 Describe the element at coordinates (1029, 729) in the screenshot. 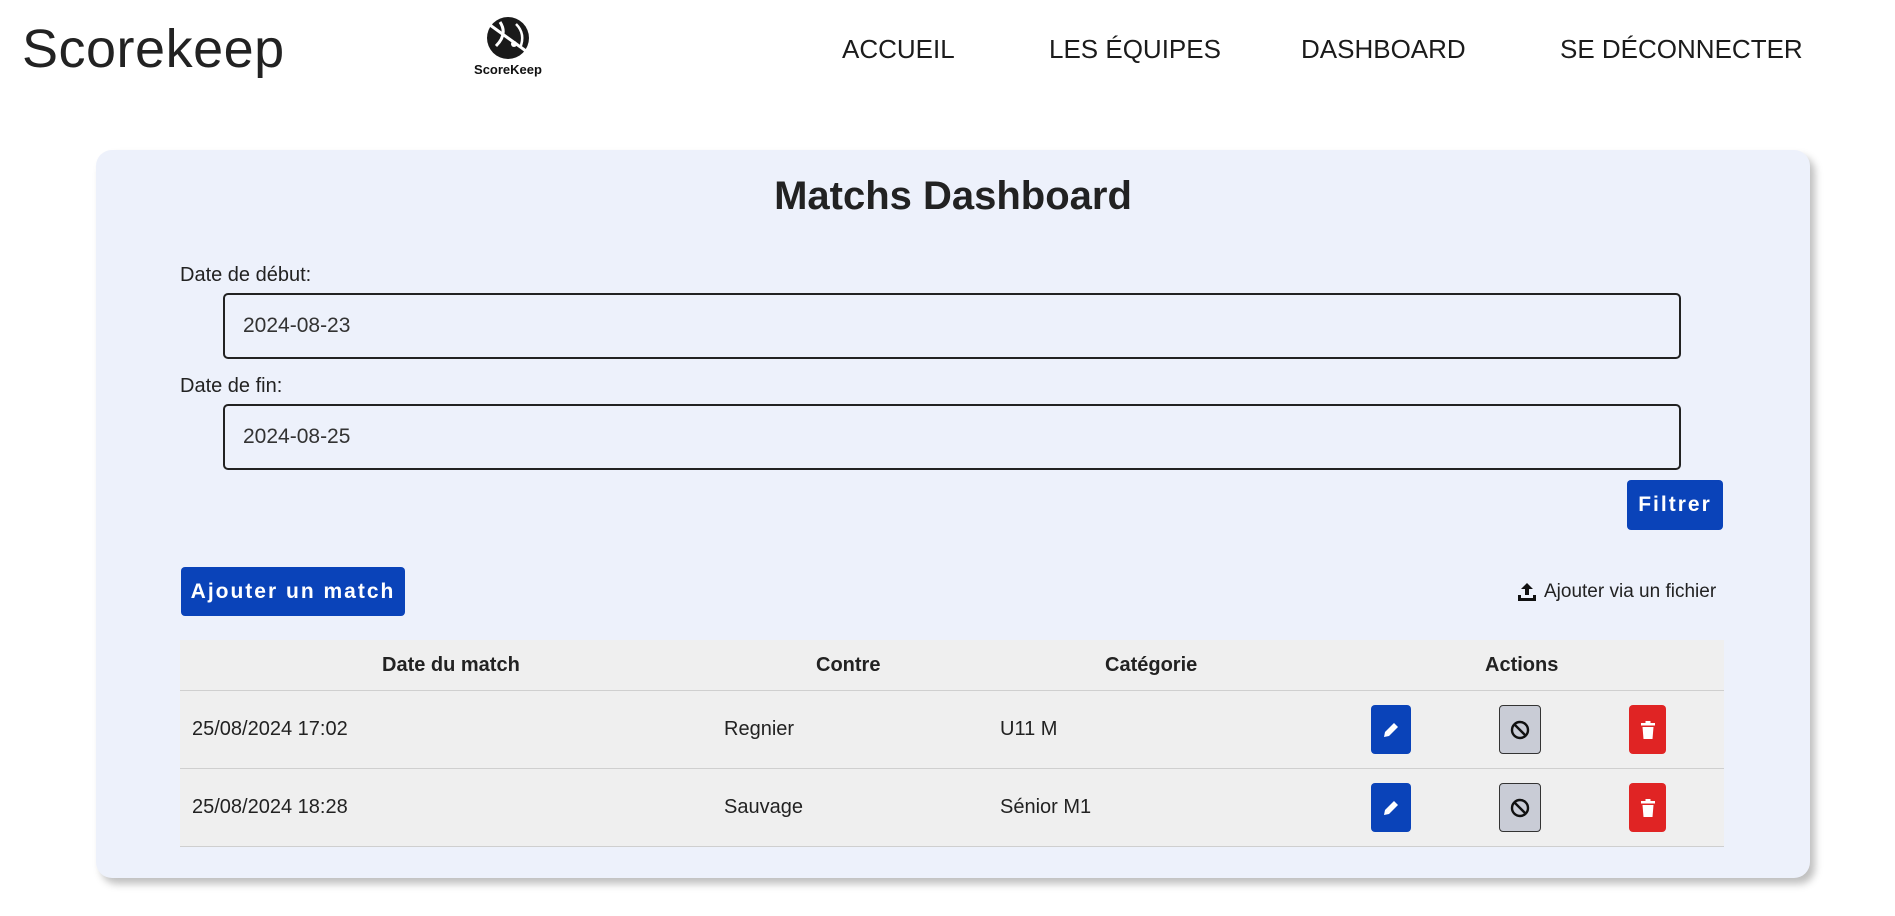

I see `cell-categorie: U11 M` at that location.